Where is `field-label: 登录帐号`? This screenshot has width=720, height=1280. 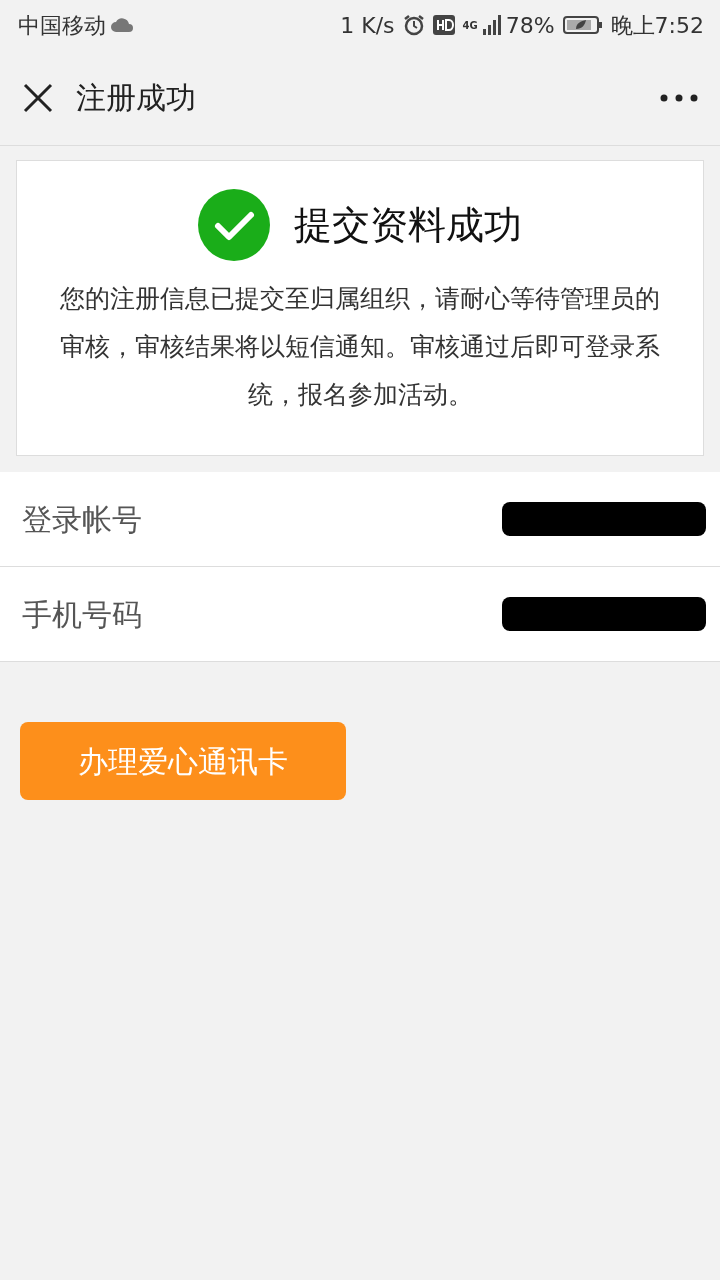 field-label: 登录帐号 is located at coordinates (82, 519).